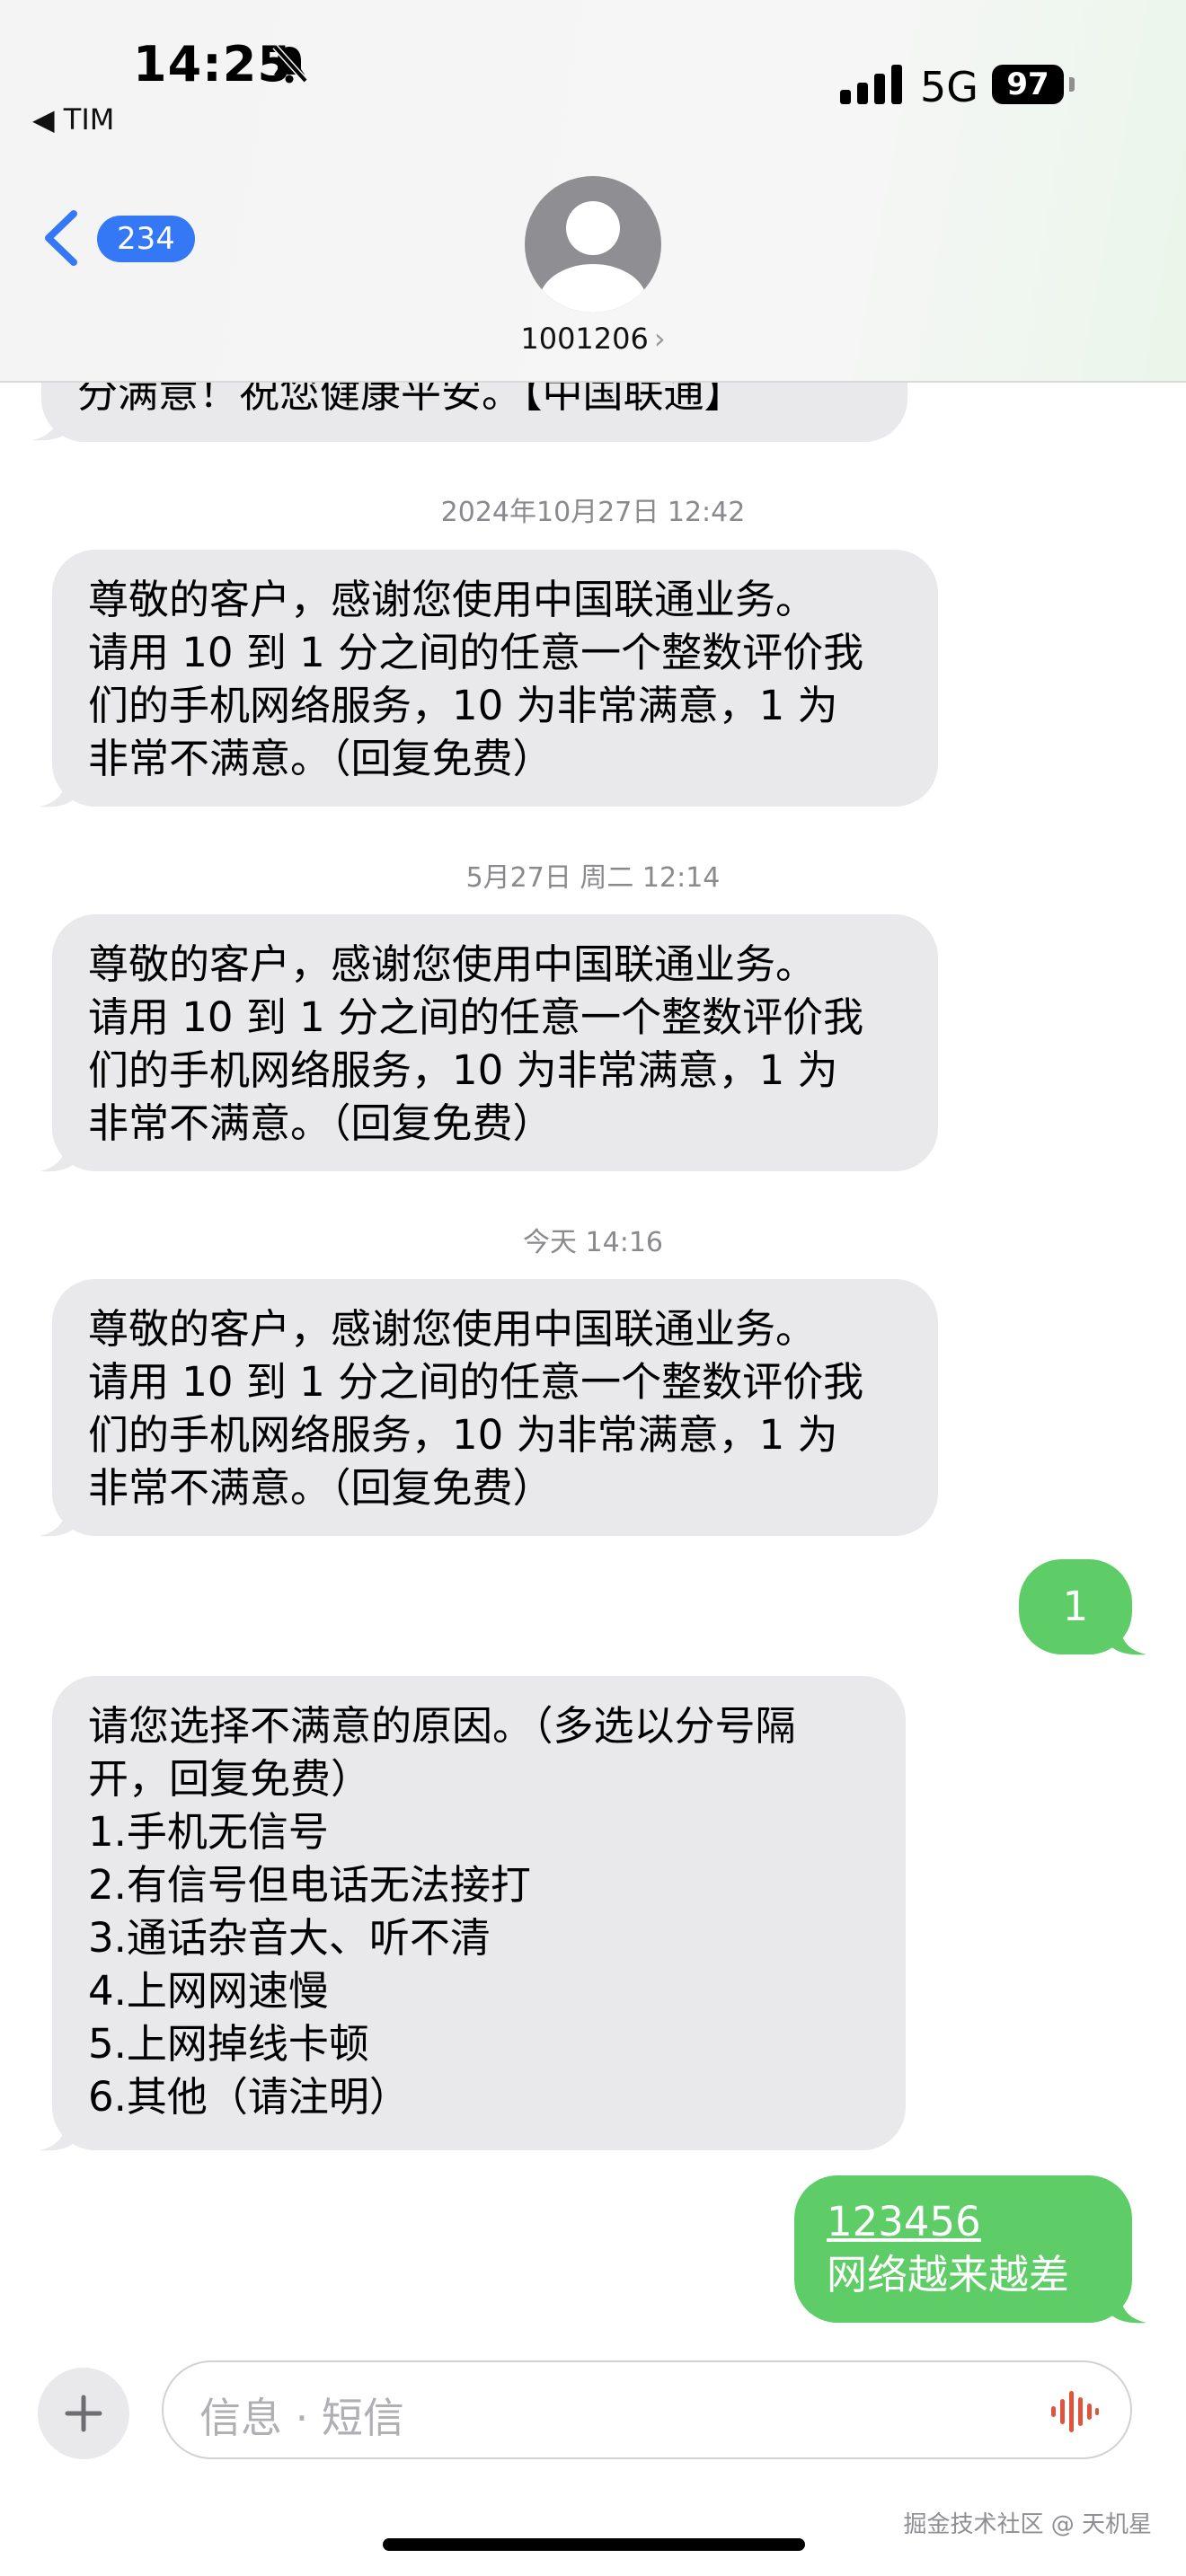 The image size is (1186, 2576). What do you see at coordinates (594, 2544) in the screenshot?
I see `home-indicator` at bounding box center [594, 2544].